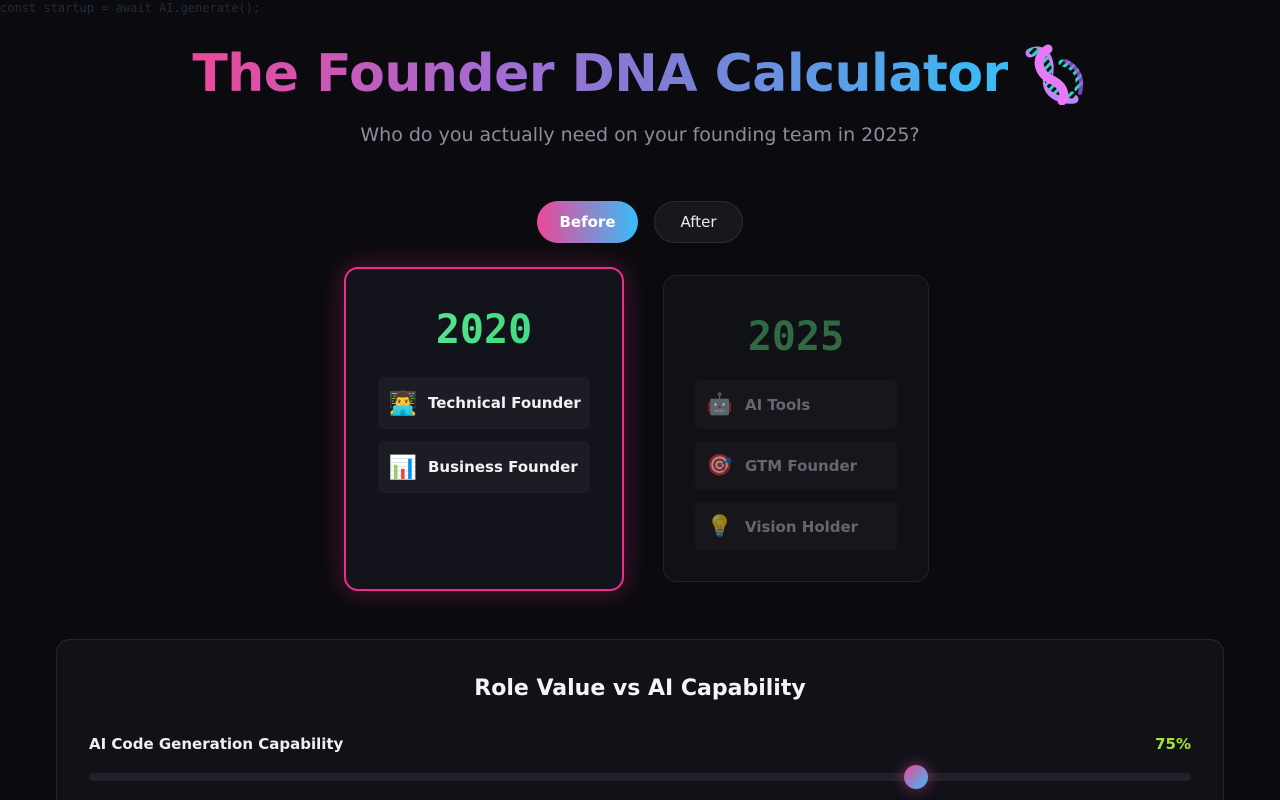 The image size is (1280, 800). What do you see at coordinates (796, 337) in the screenshot?
I see `card-year-2025: 2025` at bounding box center [796, 337].